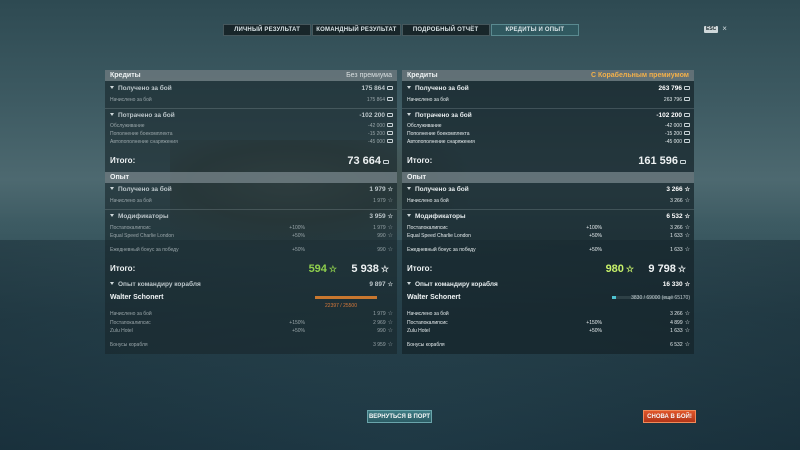  Describe the element at coordinates (251, 345) in the screenshot. I see `list-item: Бонусы корабля 3 959 ☆` at that location.